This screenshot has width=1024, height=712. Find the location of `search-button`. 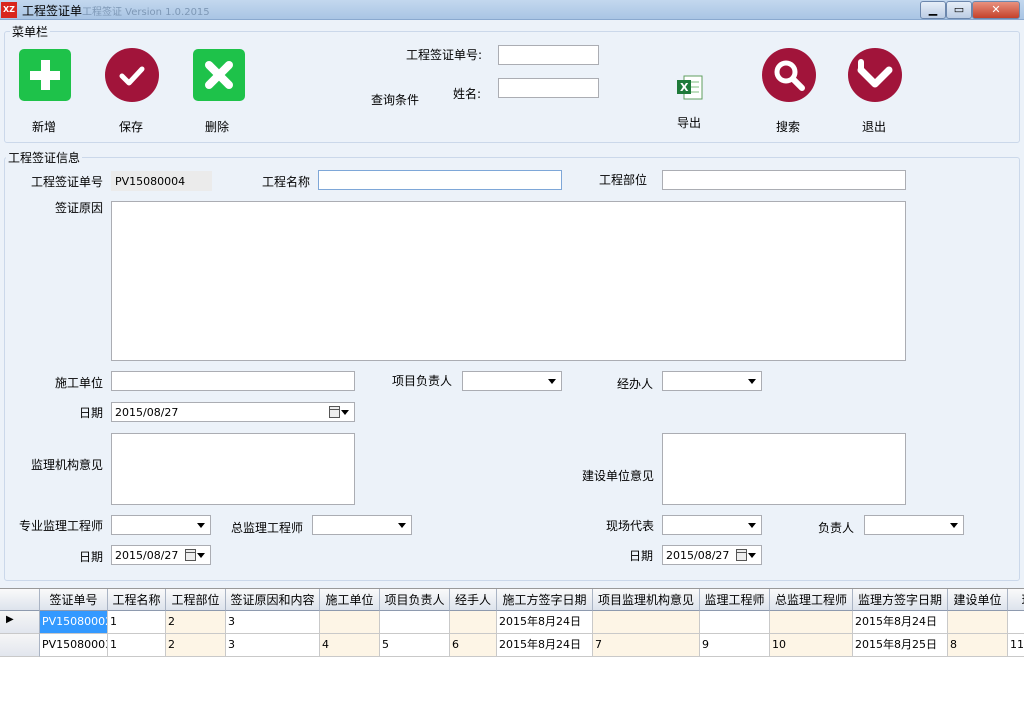

search-button is located at coordinates (789, 75).